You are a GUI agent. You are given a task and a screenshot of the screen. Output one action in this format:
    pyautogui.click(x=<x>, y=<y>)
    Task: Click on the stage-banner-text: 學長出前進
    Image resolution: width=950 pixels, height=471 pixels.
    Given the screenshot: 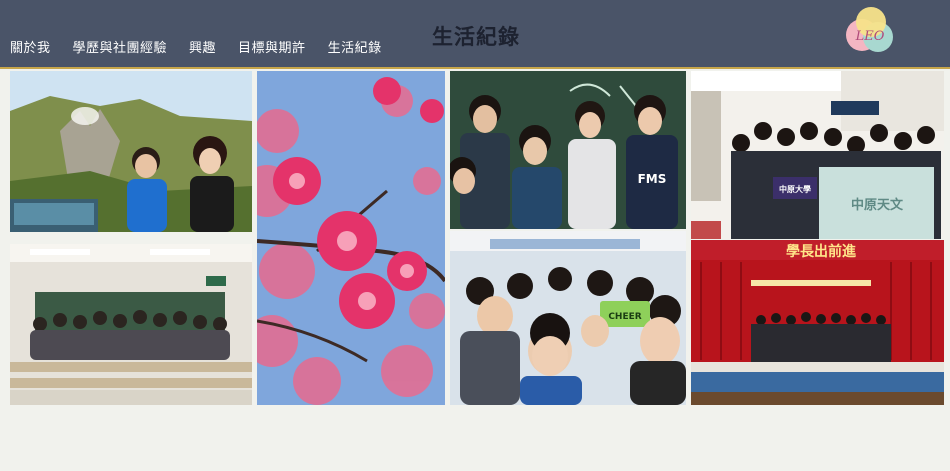 What is the action you would take?
    pyautogui.click(x=821, y=251)
    